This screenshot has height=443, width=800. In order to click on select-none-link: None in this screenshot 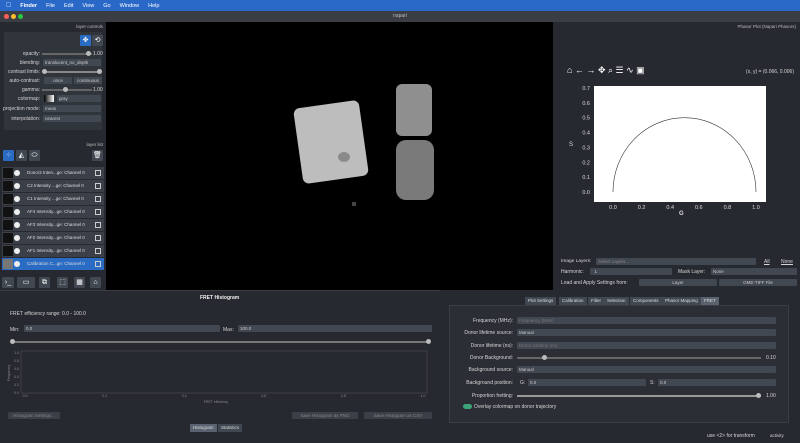, I will do `click(787, 262)`.